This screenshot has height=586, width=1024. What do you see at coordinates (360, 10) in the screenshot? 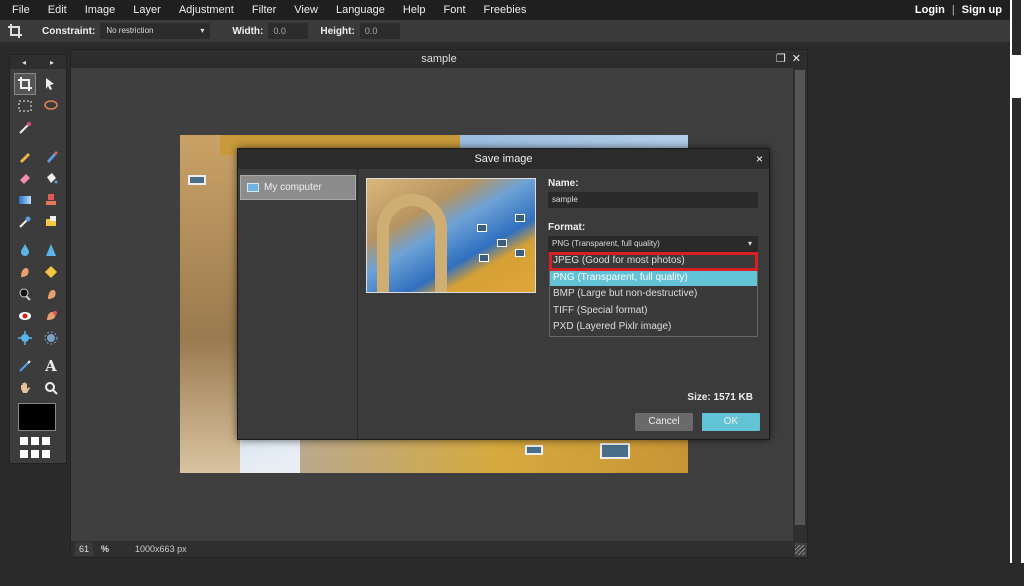
I see `menu-language: Language` at bounding box center [360, 10].